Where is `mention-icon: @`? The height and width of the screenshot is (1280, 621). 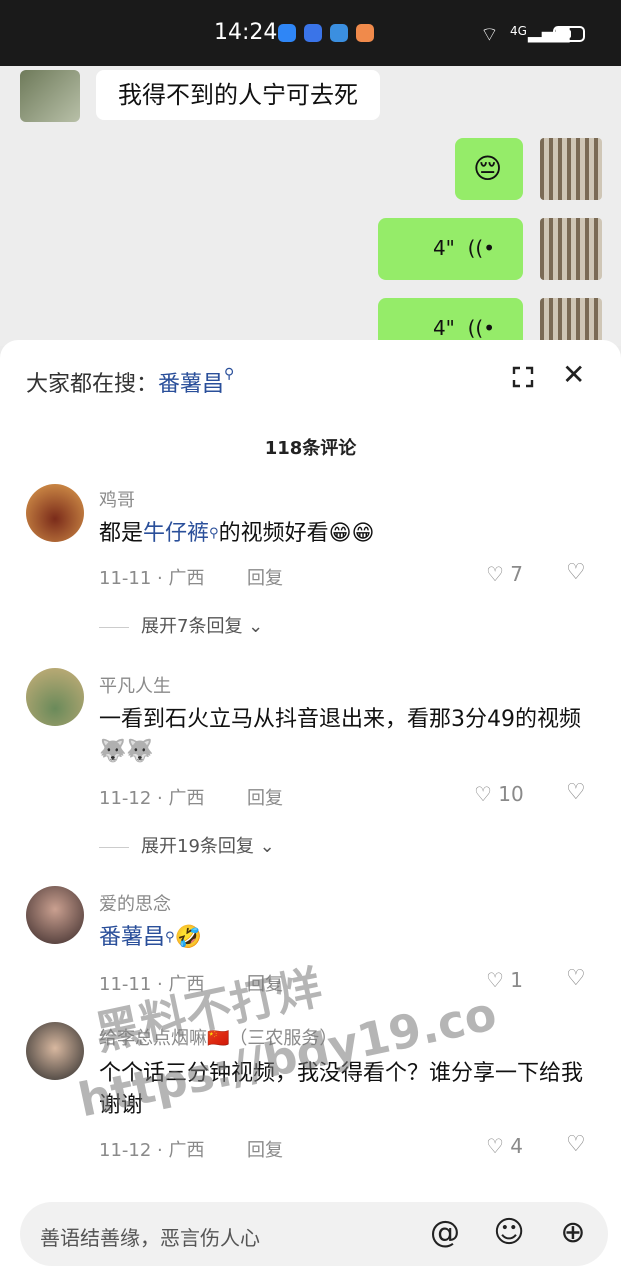 mention-icon: @ is located at coordinates (445, 1233).